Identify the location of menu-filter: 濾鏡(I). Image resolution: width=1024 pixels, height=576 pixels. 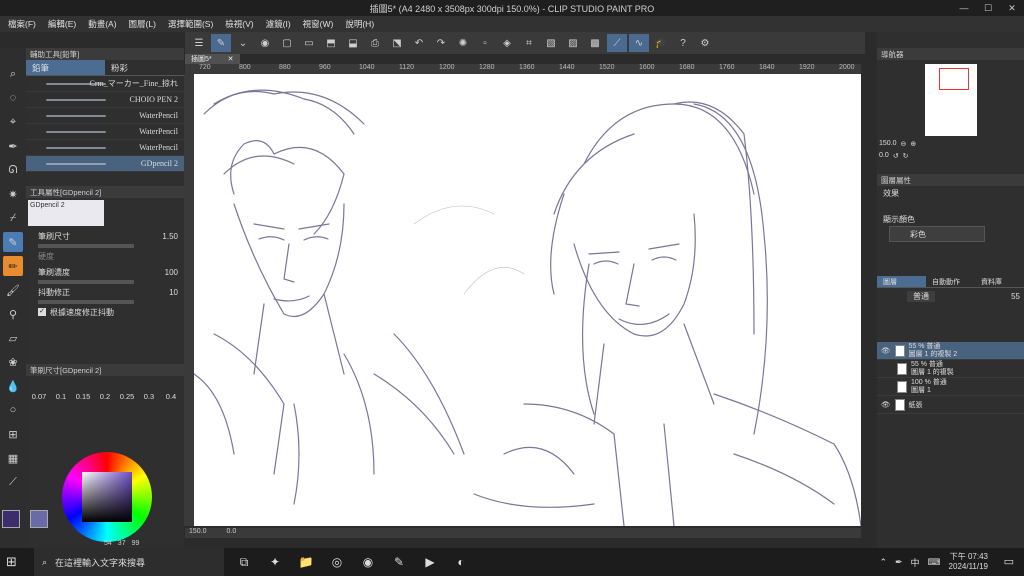
(278, 24).